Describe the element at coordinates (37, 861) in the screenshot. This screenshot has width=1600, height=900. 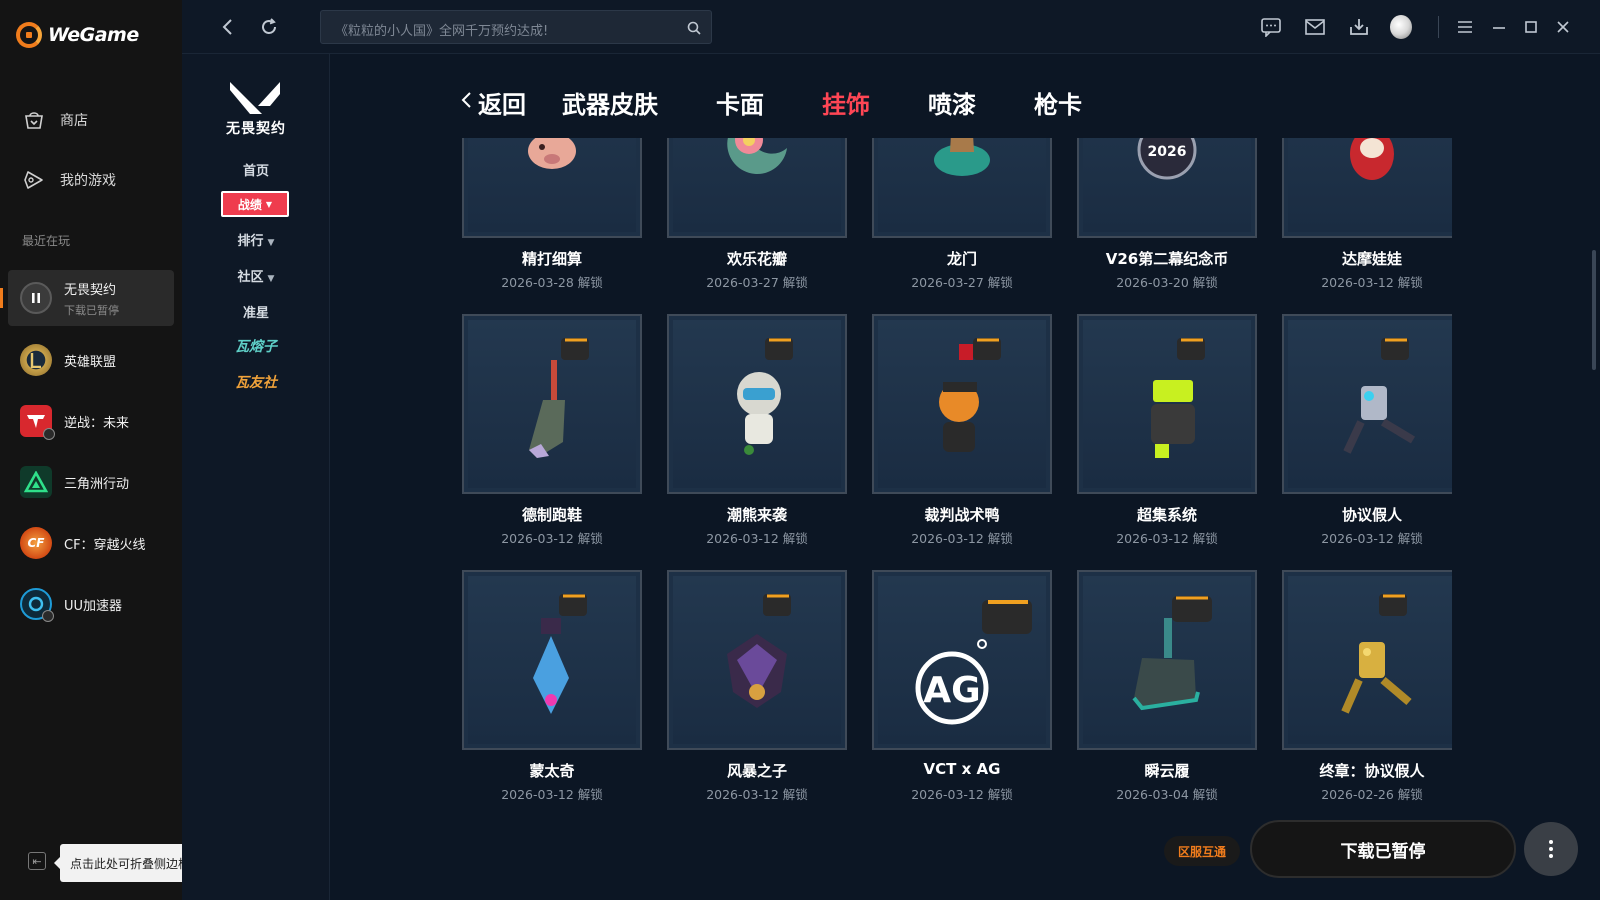
I see `collapse-sidebar-button: ⇤` at that location.